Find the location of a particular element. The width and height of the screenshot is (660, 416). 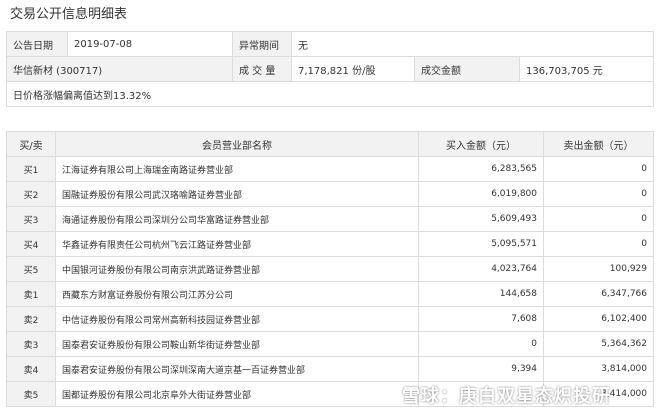

row-sell: 100,929 is located at coordinates (598, 269).